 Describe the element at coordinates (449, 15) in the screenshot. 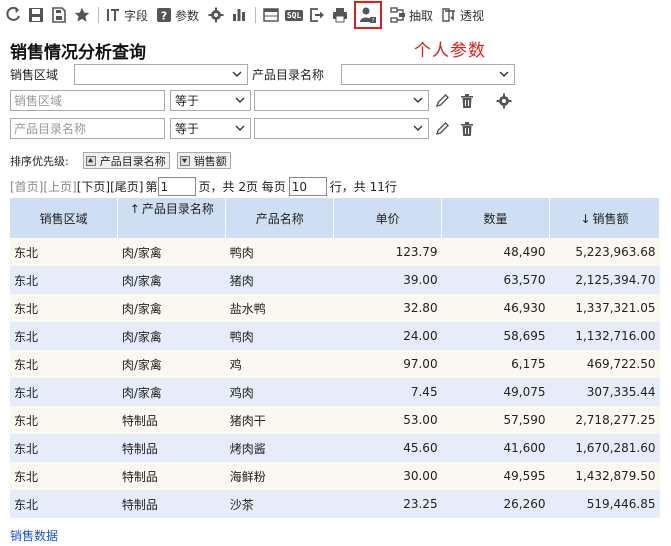

I see `pivot-icon` at that location.